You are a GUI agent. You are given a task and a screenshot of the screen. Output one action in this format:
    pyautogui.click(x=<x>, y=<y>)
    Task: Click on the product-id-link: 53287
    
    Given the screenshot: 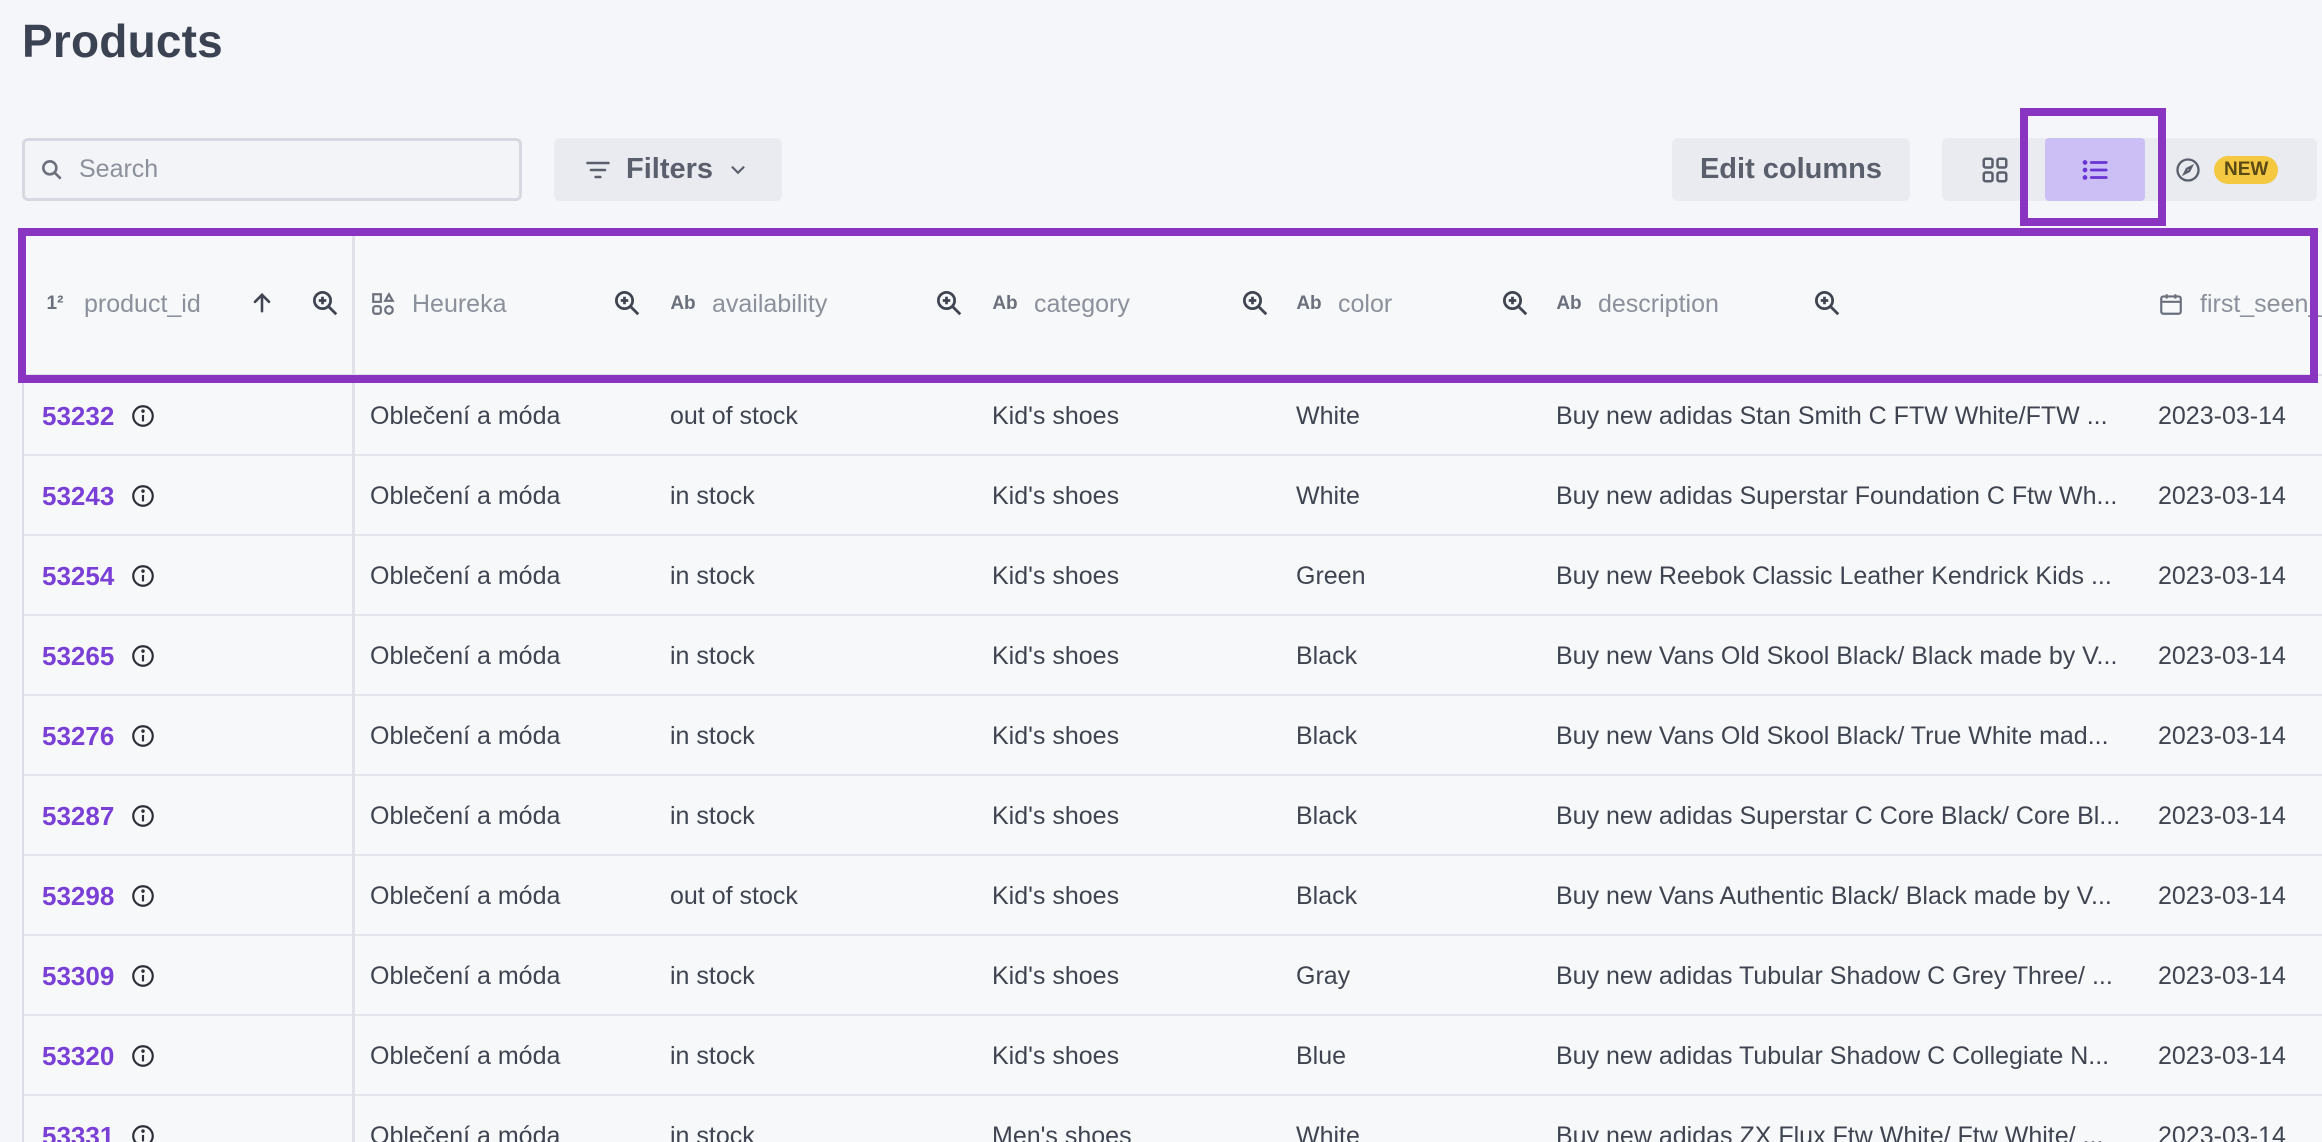 What is the action you would take?
    pyautogui.click(x=78, y=816)
    